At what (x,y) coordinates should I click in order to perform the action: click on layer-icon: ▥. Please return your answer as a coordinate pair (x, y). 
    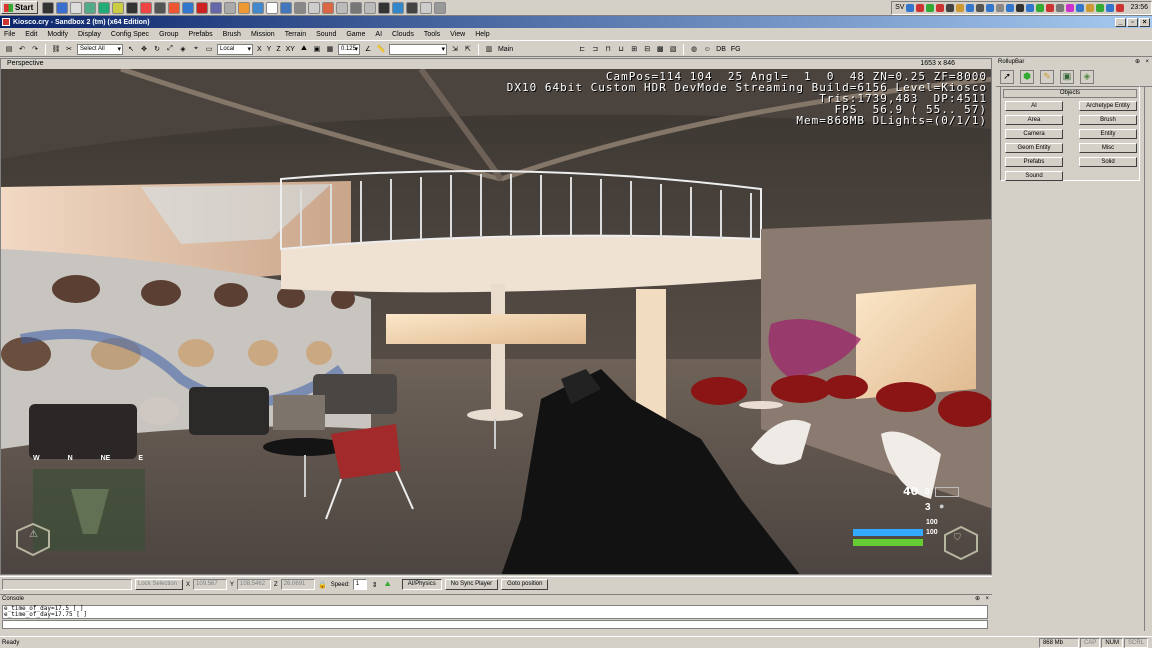
    Looking at the image, I should click on (489, 49).